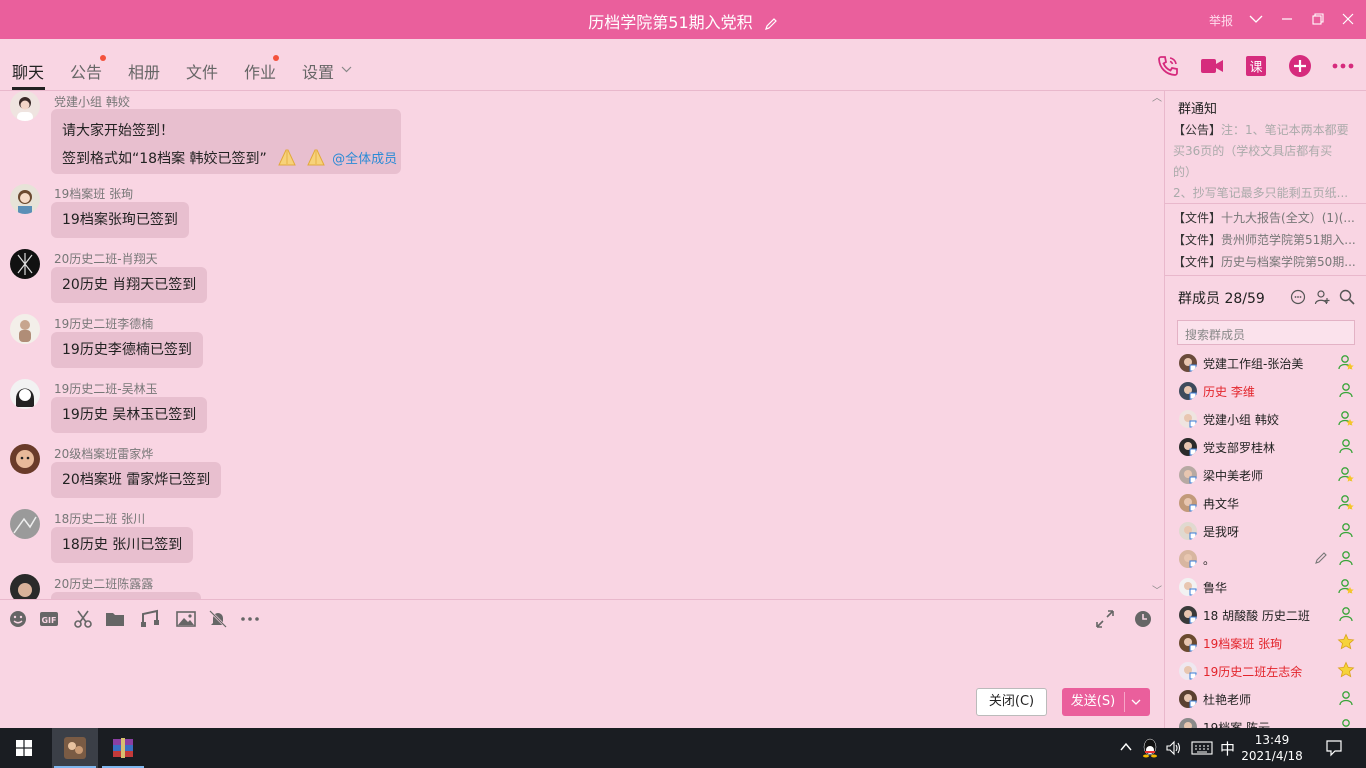 This screenshot has height=768, width=1366. What do you see at coordinates (1221, 20) in the screenshot?
I see `report-link: 举报` at bounding box center [1221, 20].